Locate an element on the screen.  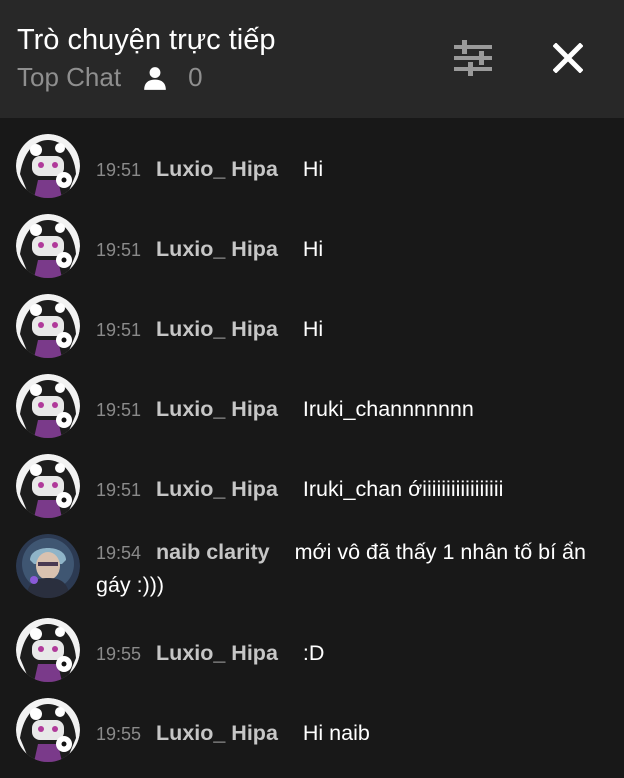
message-author: naib clarity is located at coordinates (213, 552).